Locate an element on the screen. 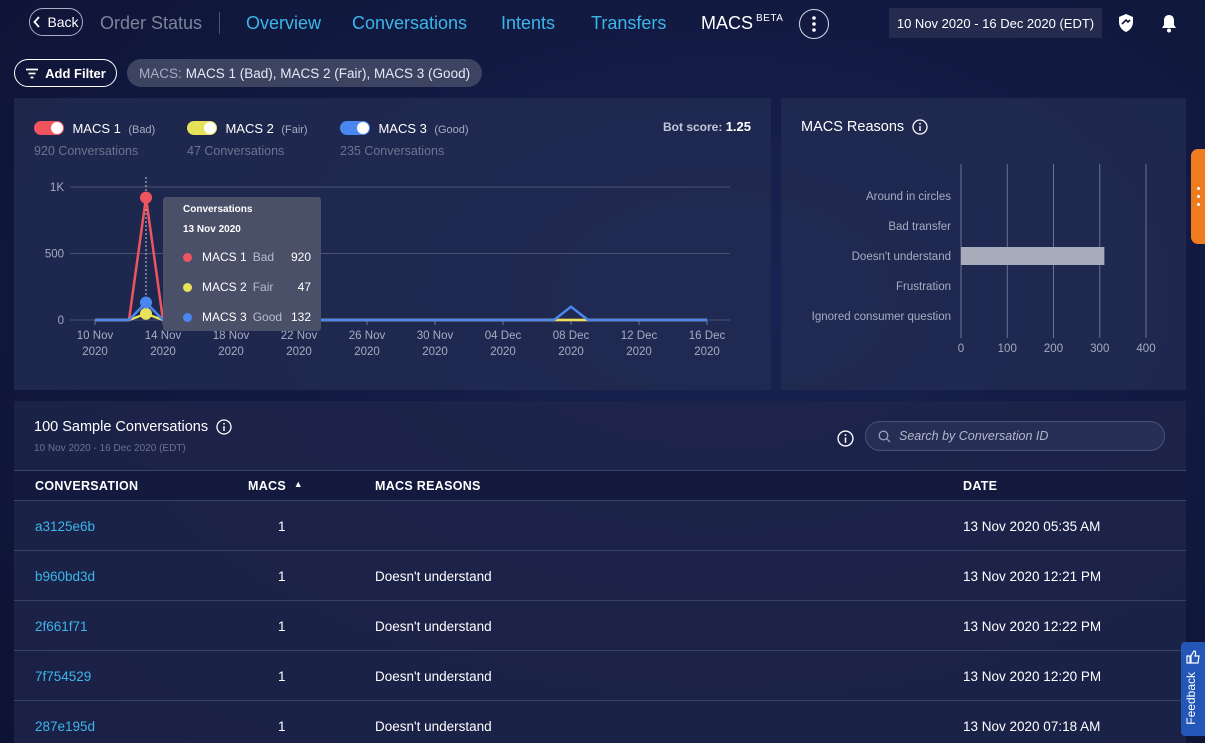  more-options-button is located at coordinates (814, 24).